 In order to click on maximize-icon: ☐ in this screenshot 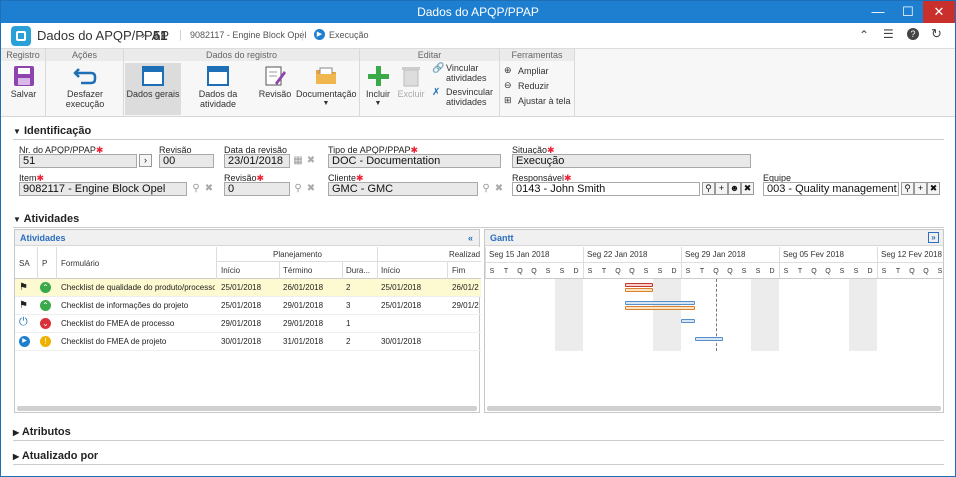, I will do `click(908, 12)`.